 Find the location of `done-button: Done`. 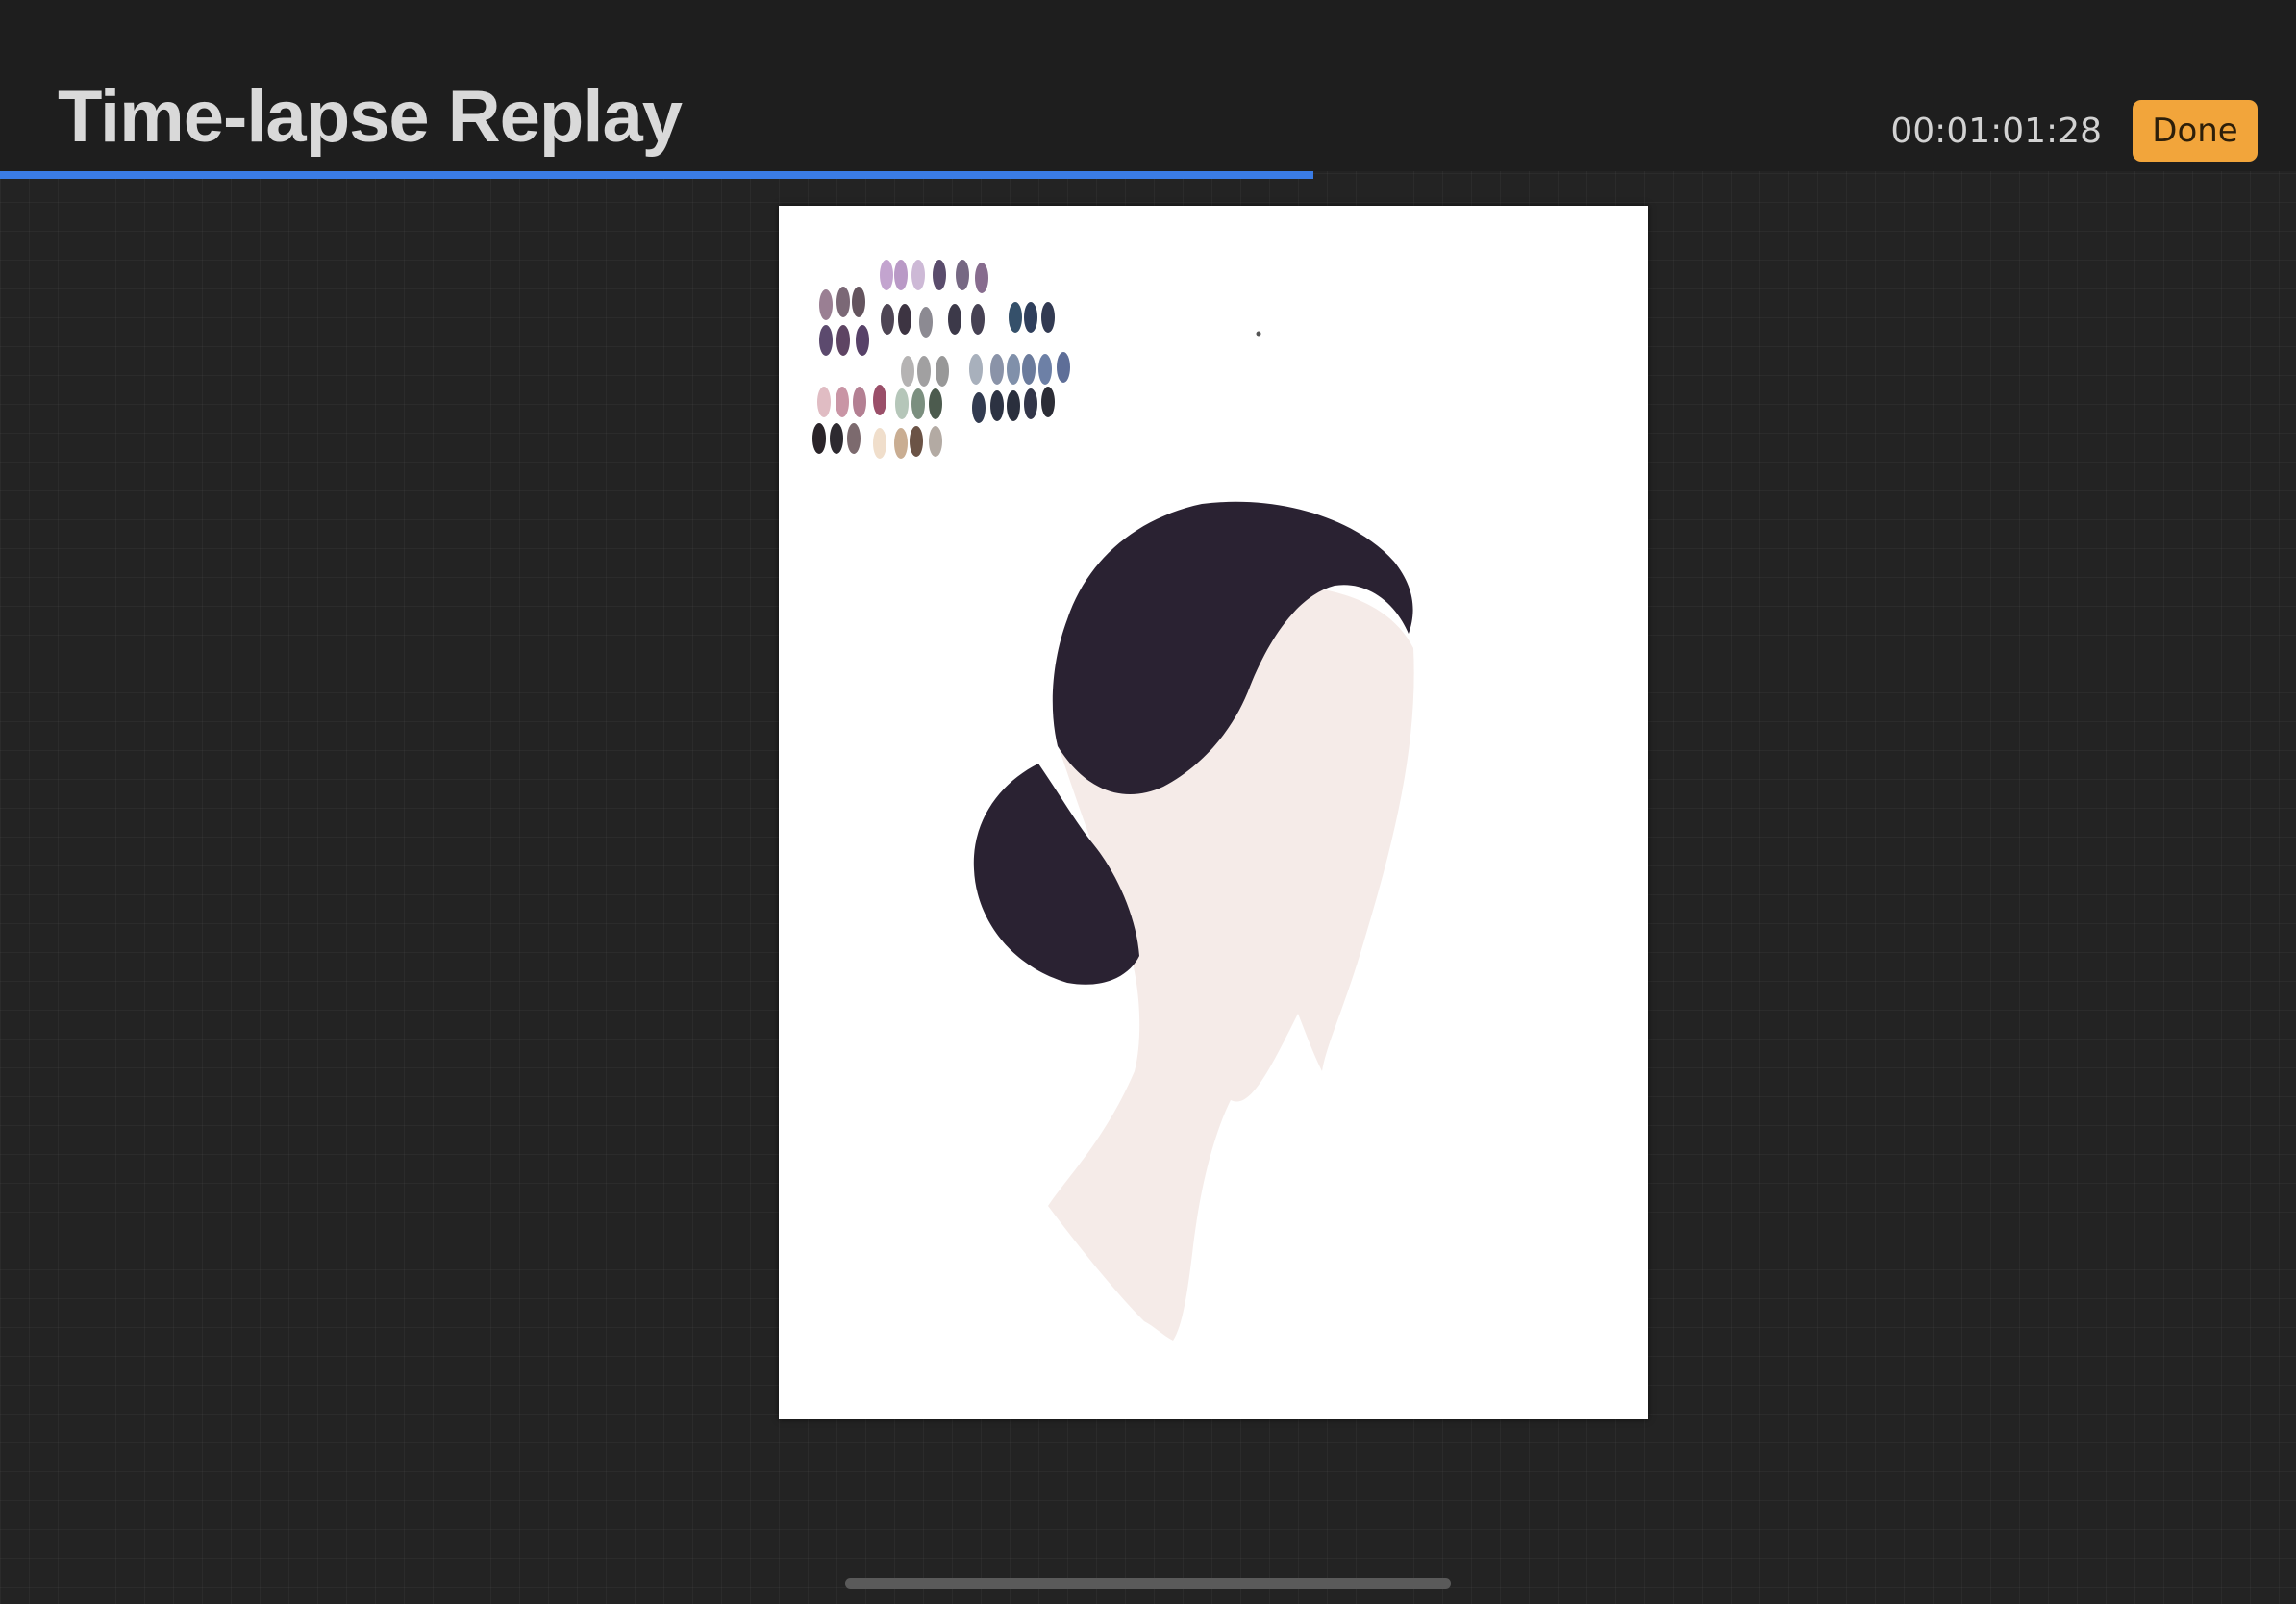

done-button: Done is located at coordinates (2195, 131).